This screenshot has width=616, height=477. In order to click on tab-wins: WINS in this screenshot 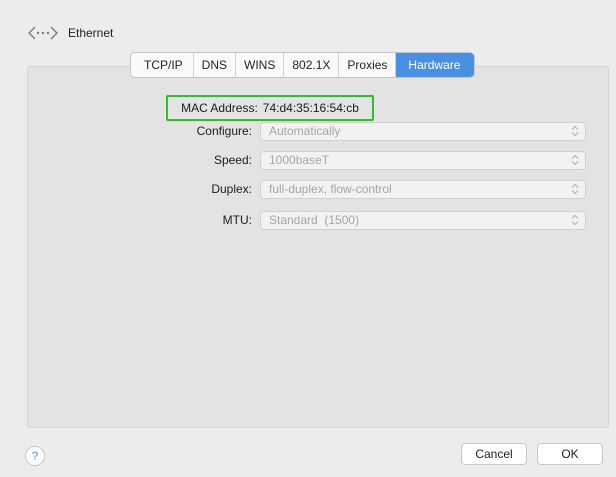, I will do `click(260, 65)`.